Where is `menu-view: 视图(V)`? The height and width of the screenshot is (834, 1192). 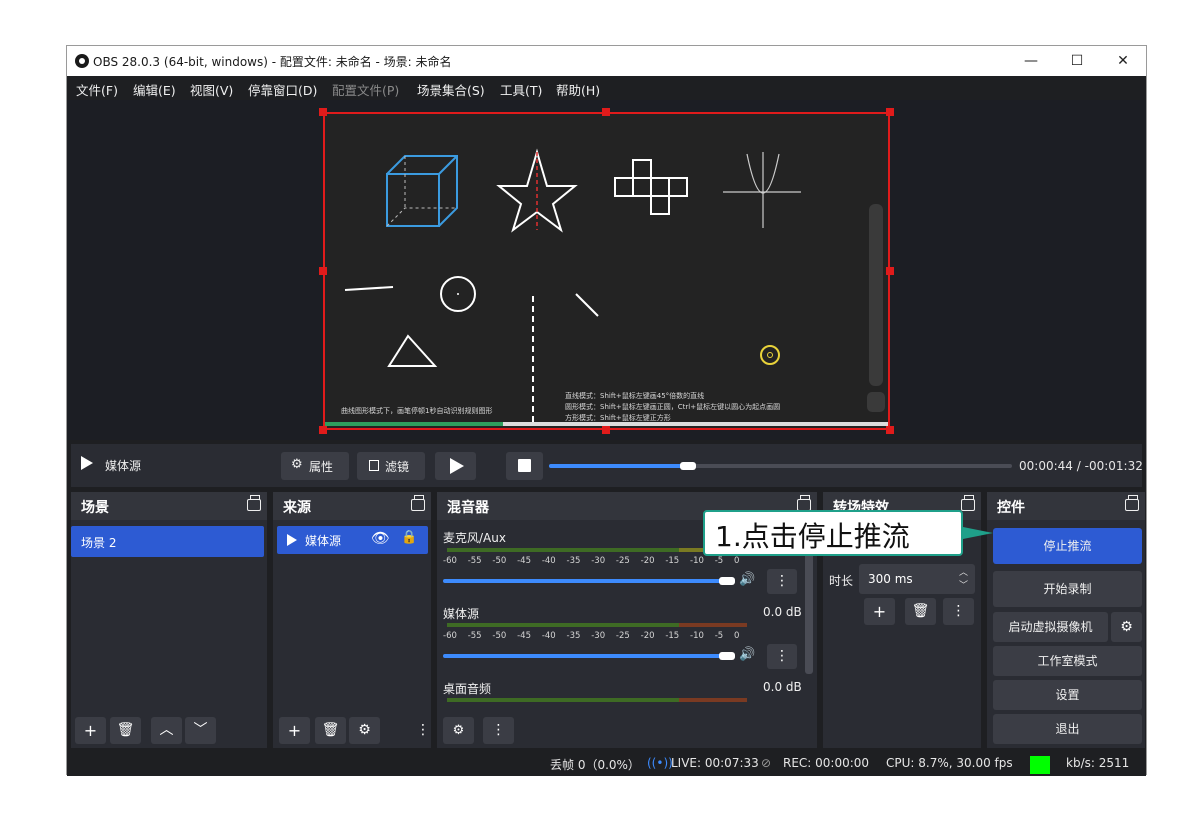
menu-view: 视图(V) is located at coordinates (211, 89).